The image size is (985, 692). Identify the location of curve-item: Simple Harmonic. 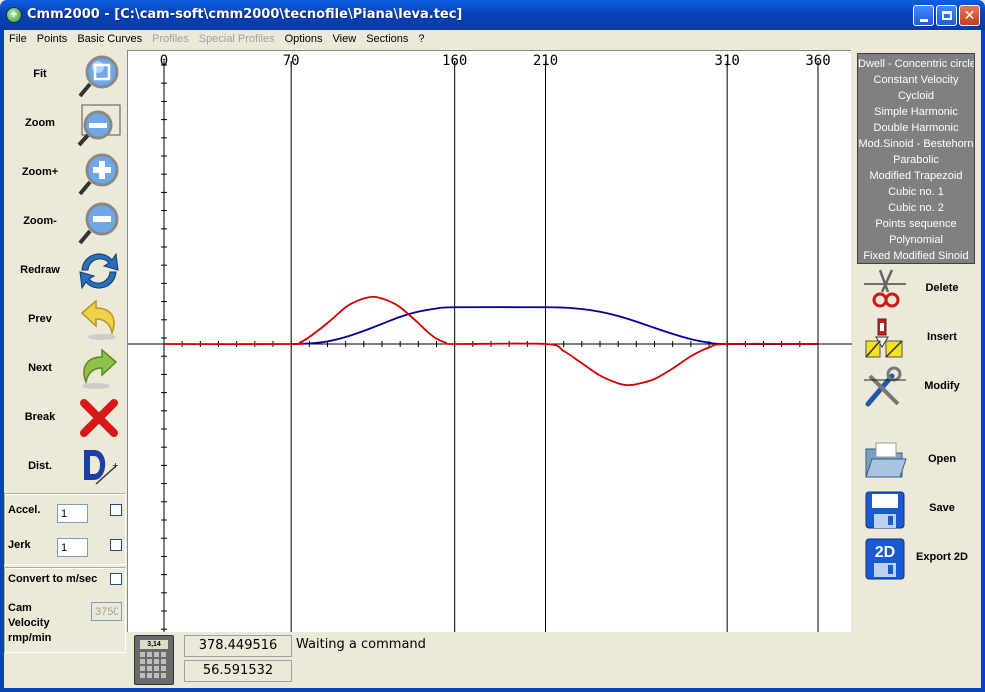
(916, 112).